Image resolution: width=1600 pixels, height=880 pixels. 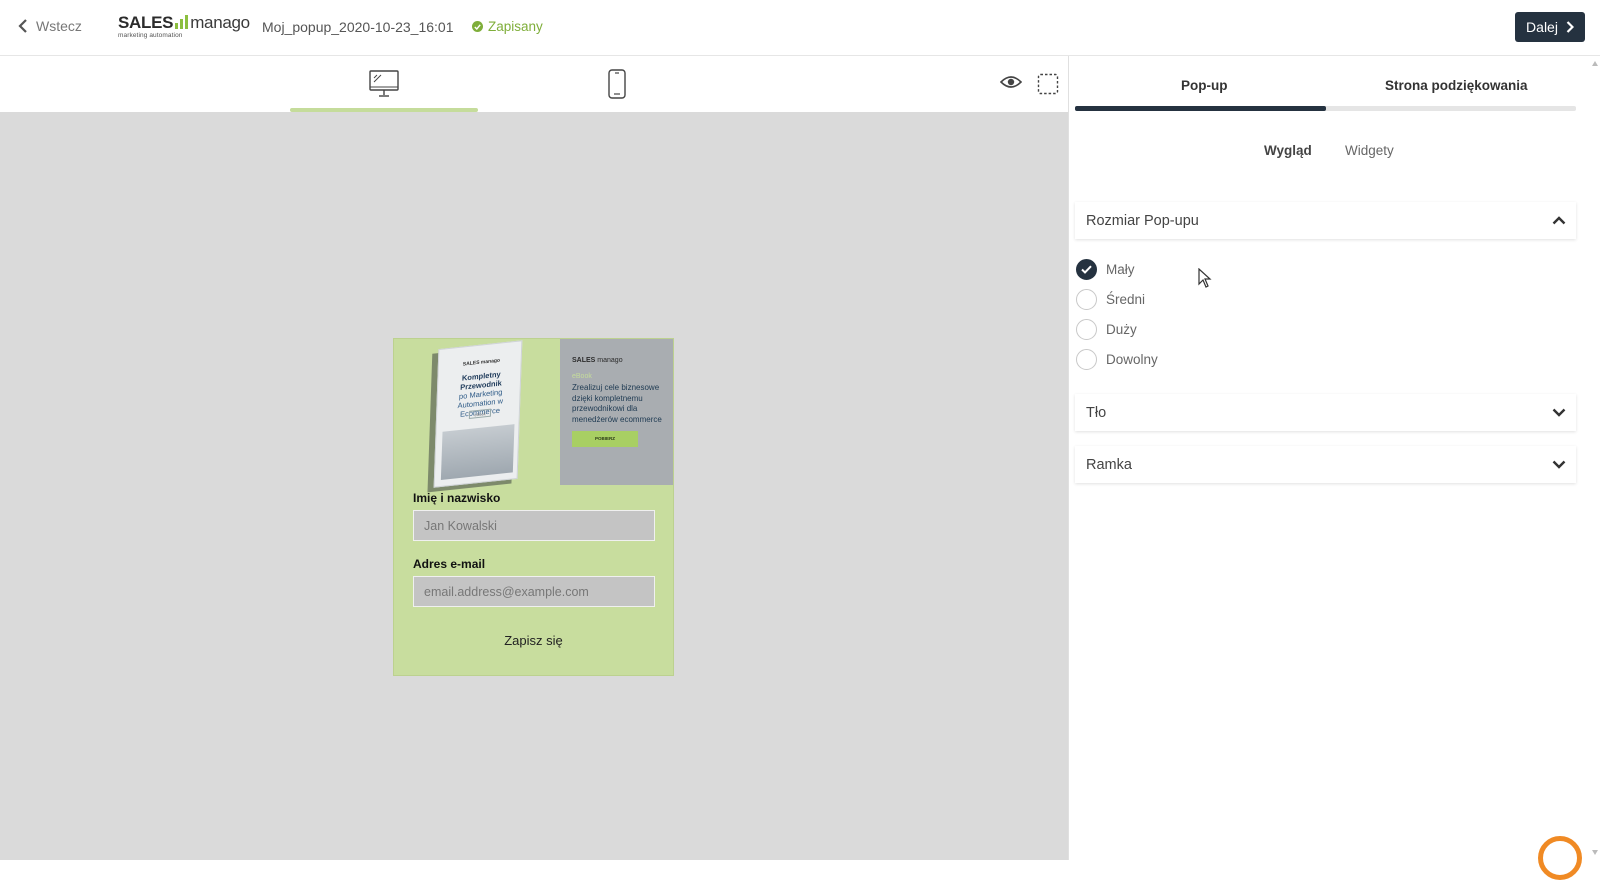 What do you see at coordinates (582, 376) in the screenshot?
I see `banner-tag: eBook` at bounding box center [582, 376].